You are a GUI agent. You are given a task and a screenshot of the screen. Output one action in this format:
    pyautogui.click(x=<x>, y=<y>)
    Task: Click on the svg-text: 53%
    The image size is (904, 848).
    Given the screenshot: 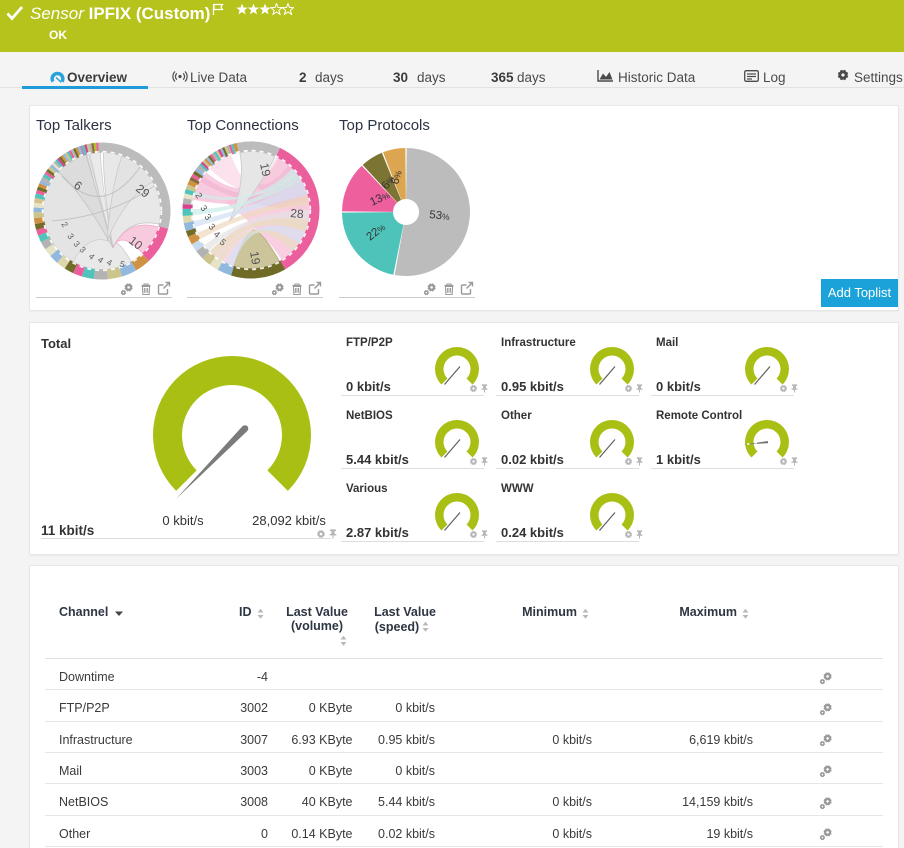 What is the action you would take?
    pyautogui.click(x=440, y=216)
    